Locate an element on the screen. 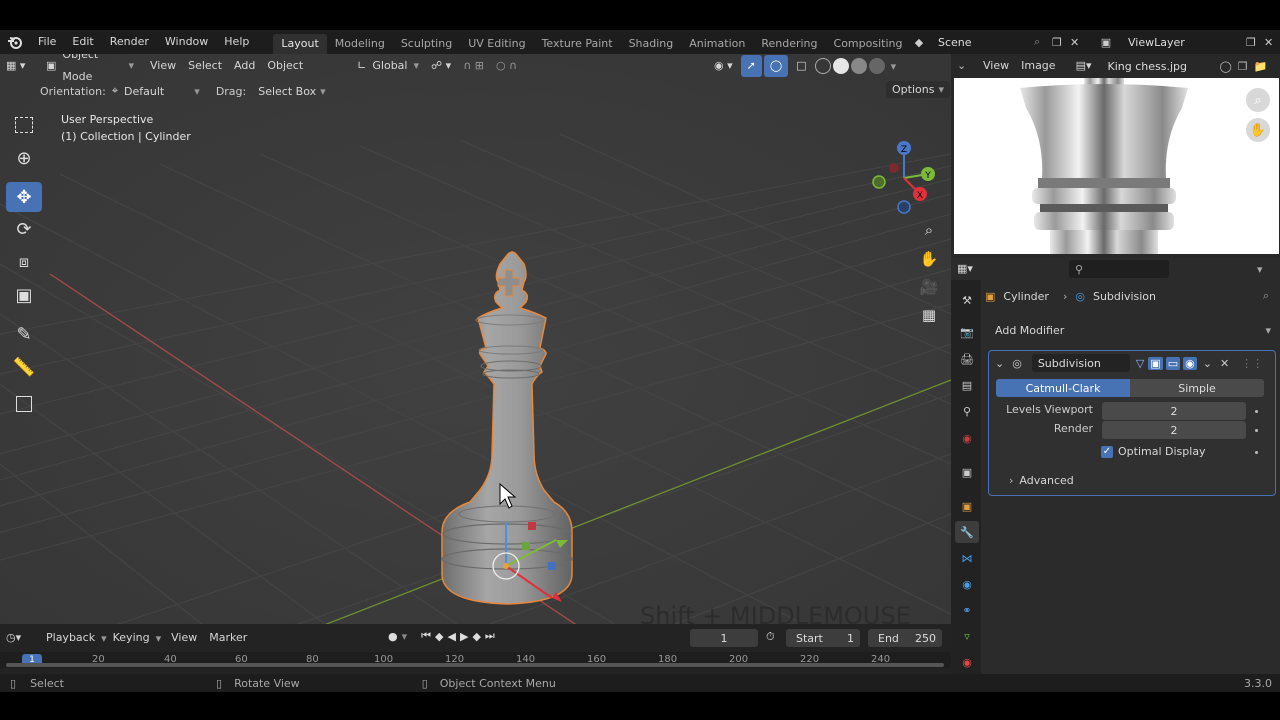 The width and height of the screenshot is (1280, 720). on-cage-icon: ▽ is located at coordinates (1140, 363).